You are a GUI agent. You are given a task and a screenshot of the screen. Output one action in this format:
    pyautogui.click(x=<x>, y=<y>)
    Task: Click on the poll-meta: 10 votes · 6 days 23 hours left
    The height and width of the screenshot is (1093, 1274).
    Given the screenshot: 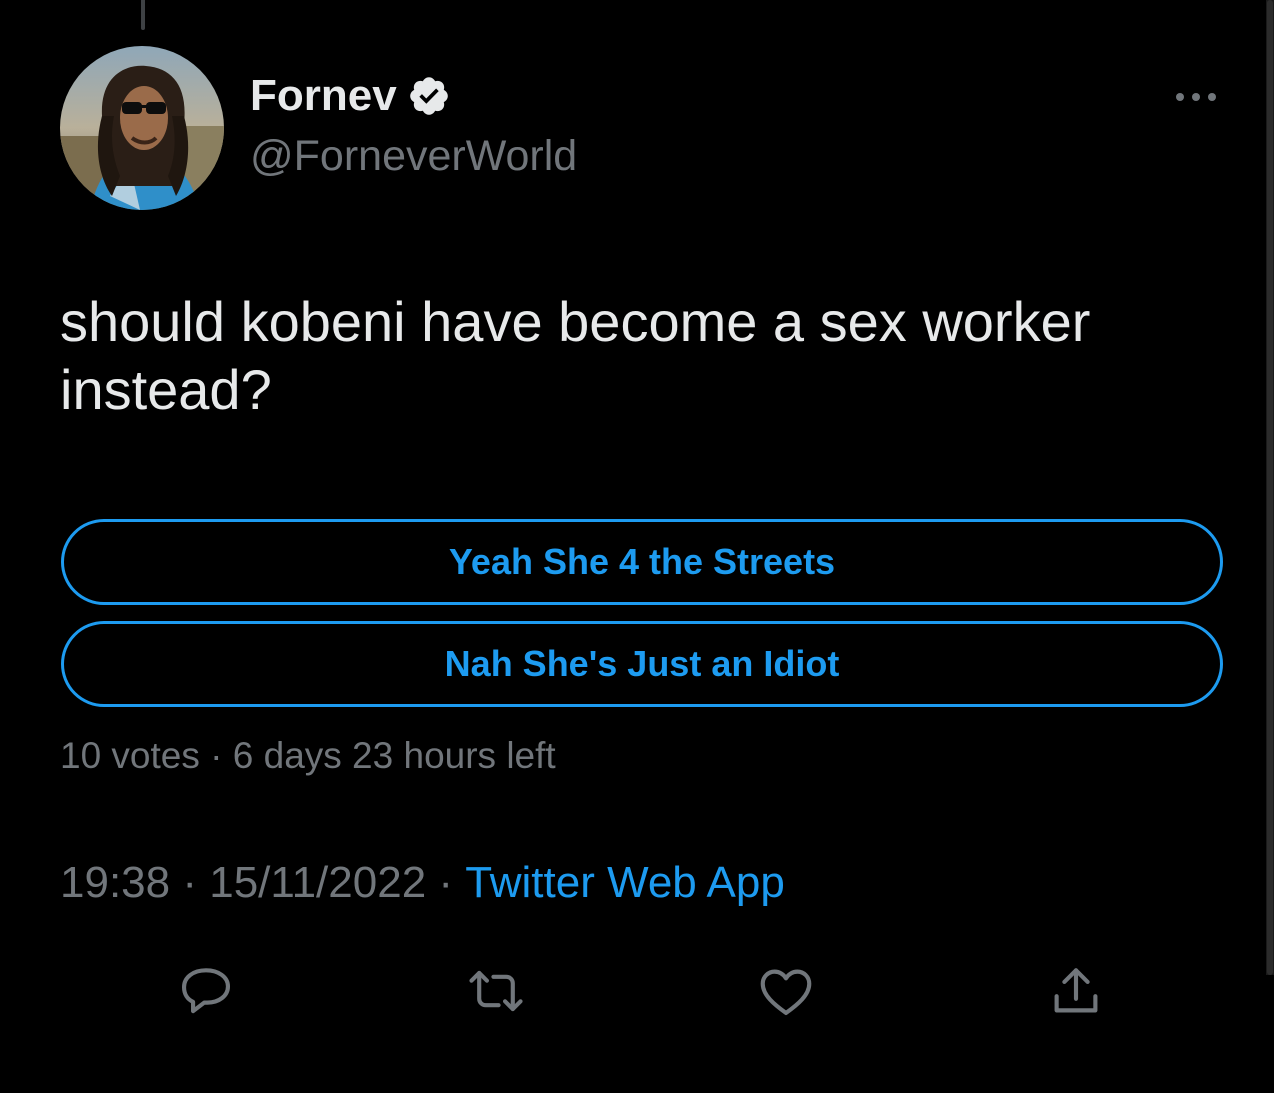 What is the action you would take?
    pyautogui.click(x=308, y=756)
    